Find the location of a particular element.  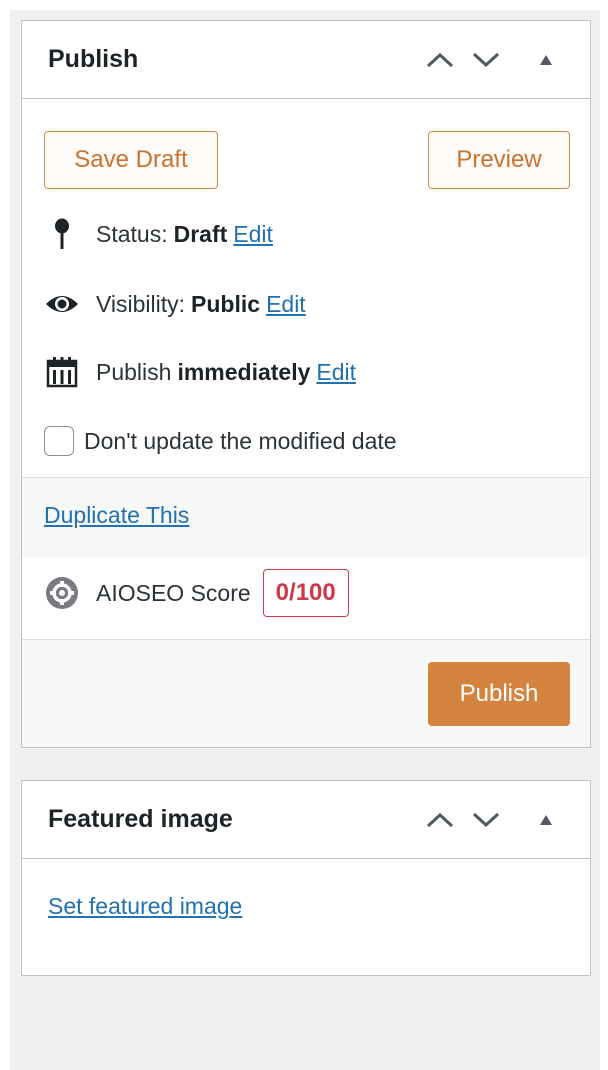

set-featured-image-link: Set featured image is located at coordinates (145, 906).